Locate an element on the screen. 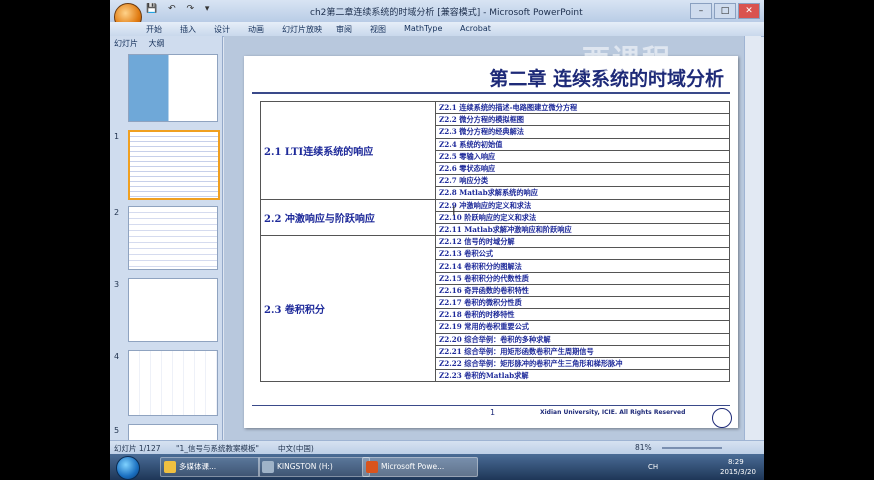 This screenshot has height=480, width=874. thumbnail-number: 3 is located at coordinates (117, 284).